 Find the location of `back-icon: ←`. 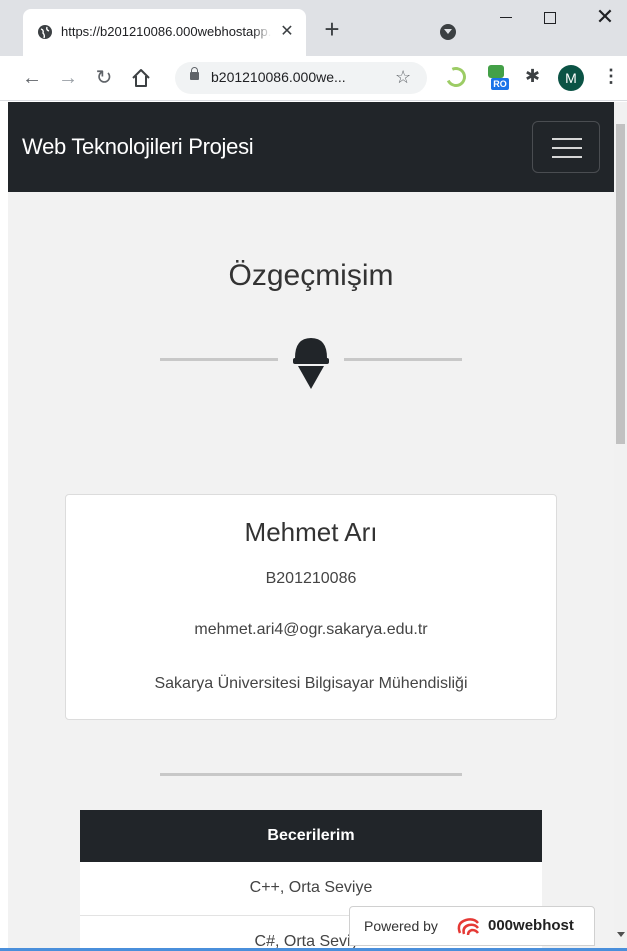

back-icon: ← is located at coordinates (32, 78).